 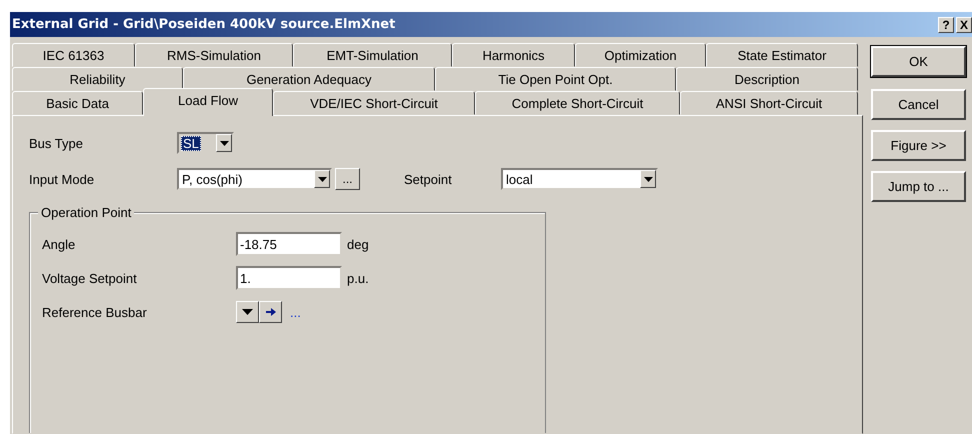 I want to click on tab: Generation Adequacy, so click(x=309, y=79).